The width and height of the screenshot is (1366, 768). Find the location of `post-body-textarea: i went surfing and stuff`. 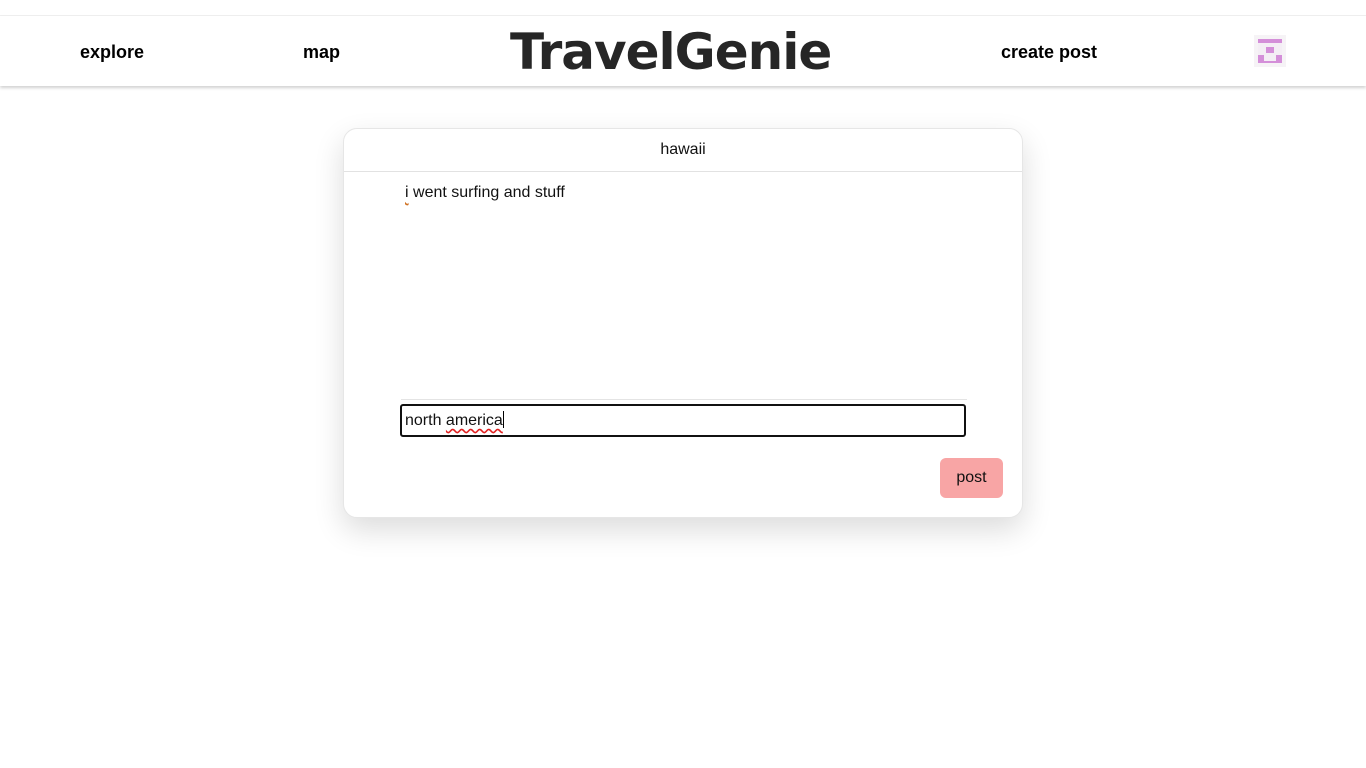

post-body-textarea: i went surfing and stuff is located at coordinates (685, 263).